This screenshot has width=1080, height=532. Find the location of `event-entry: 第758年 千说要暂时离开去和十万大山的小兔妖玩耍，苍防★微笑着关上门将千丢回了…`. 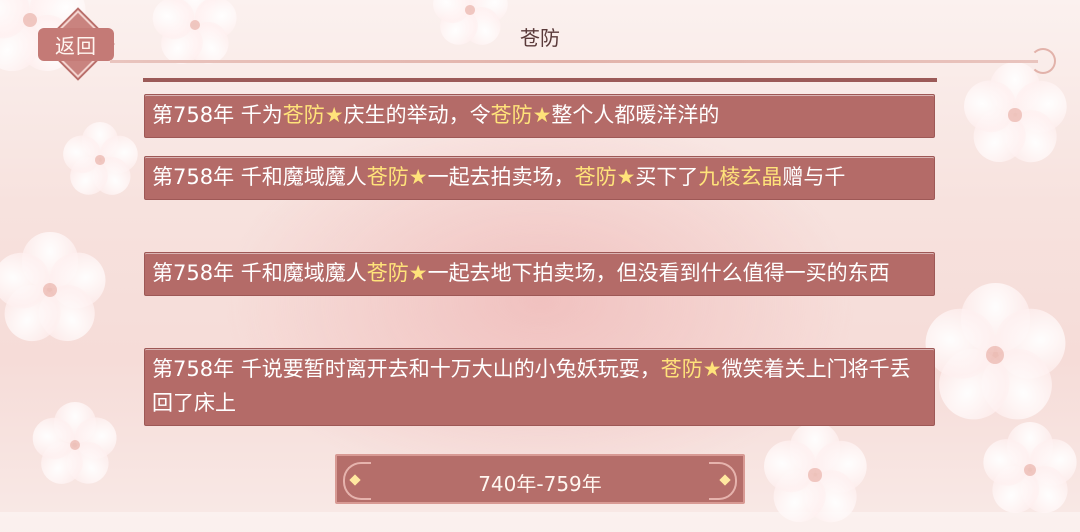

event-entry: 第758年 千说要暂时离开去和十万大山的小兔妖玩耍，苍防★微笑着关上门将千丢回了… is located at coordinates (539, 387).